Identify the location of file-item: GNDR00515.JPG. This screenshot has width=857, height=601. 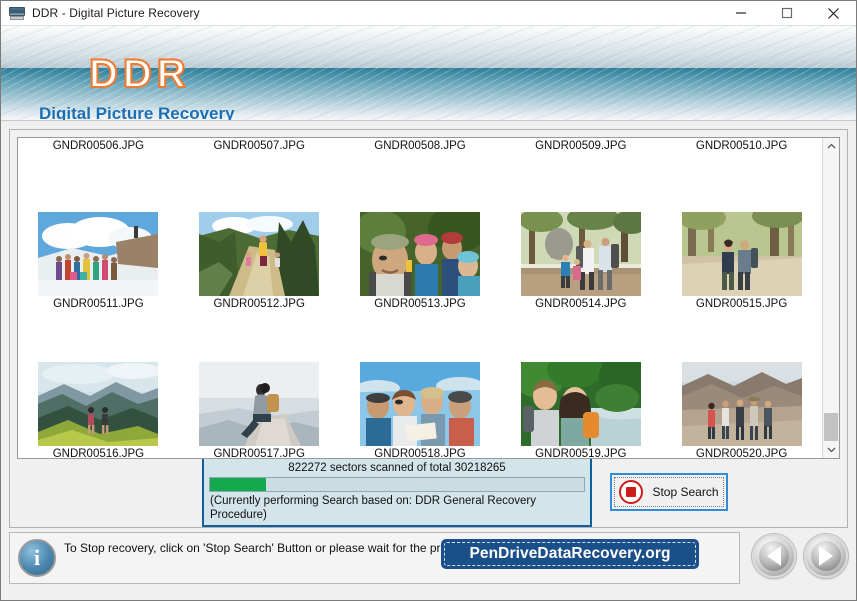
(741, 246).